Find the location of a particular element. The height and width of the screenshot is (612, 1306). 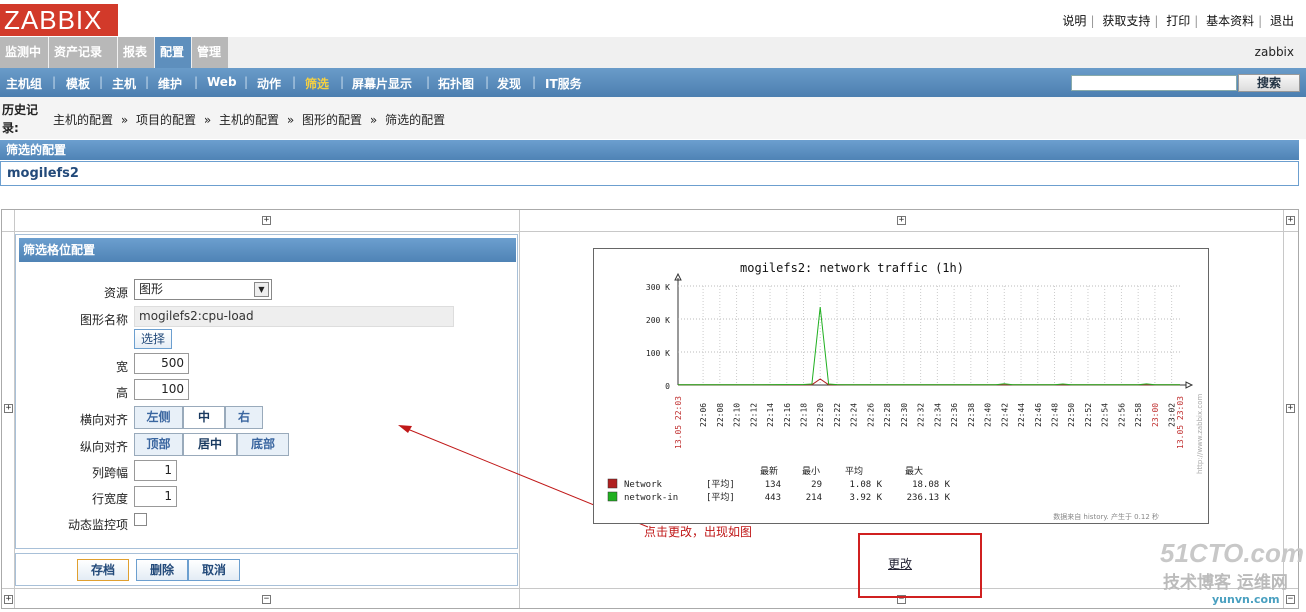

x-tick-label: 22:36 is located at coordinates (954, 415).